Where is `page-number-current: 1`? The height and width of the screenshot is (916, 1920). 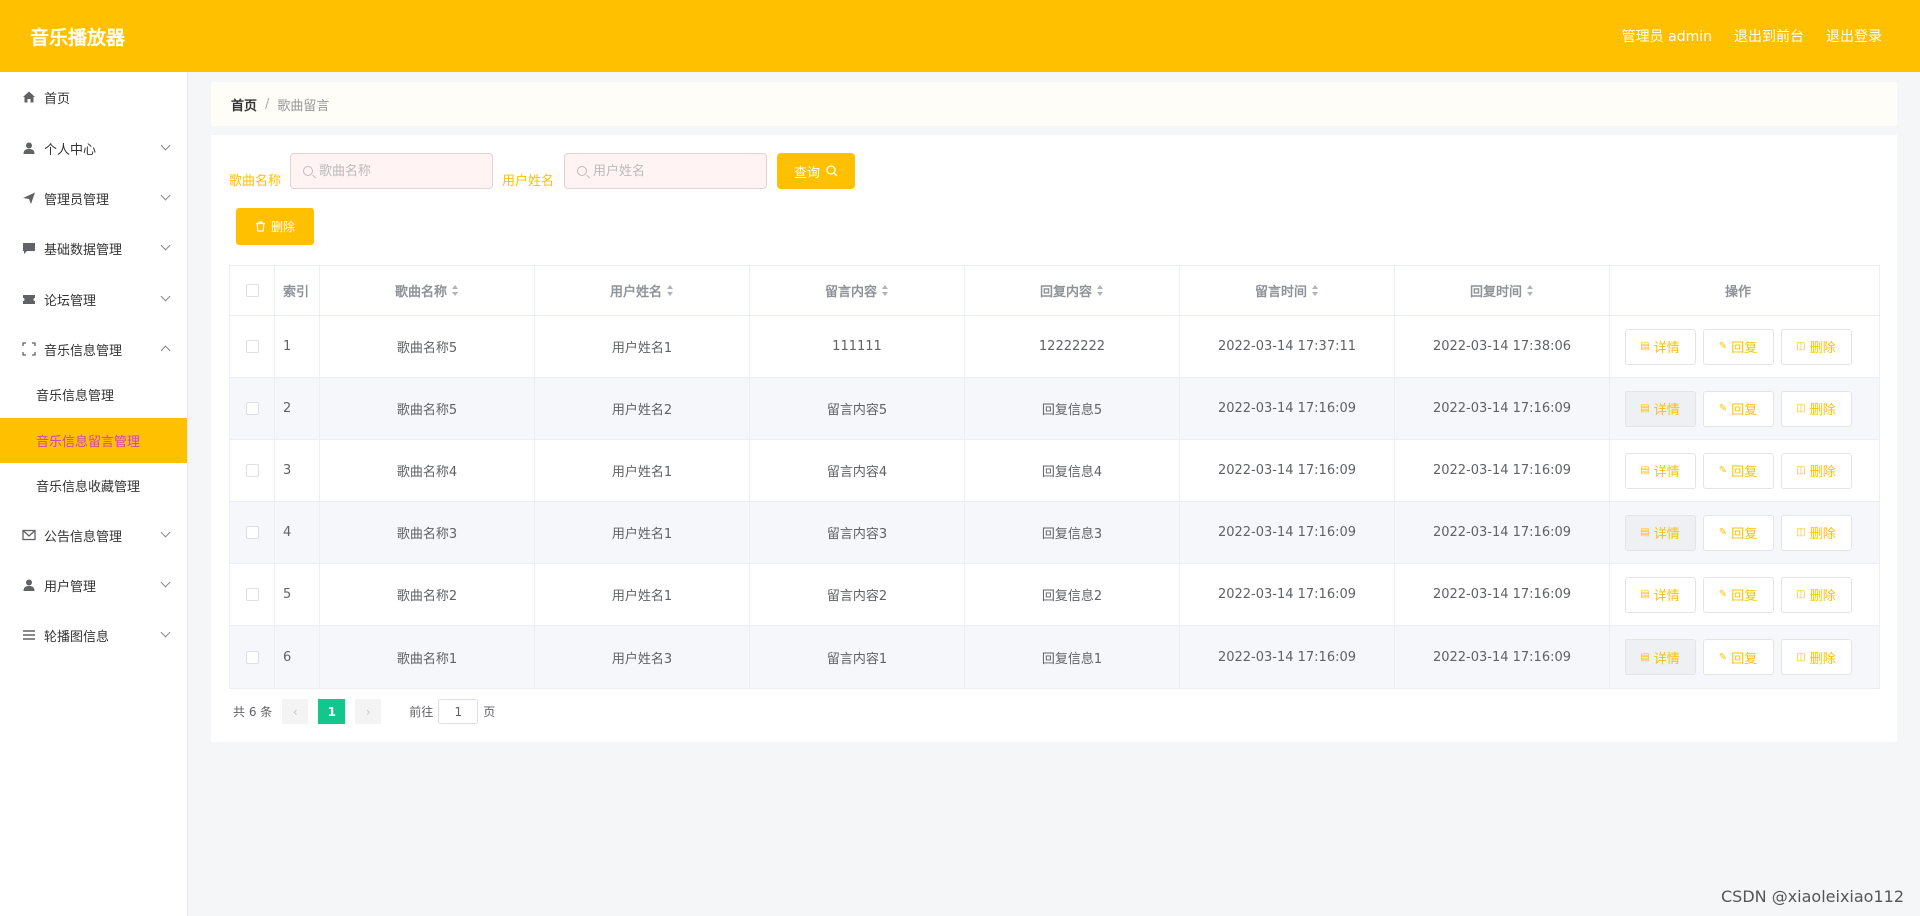
page-number-current: 1 is located at coordinates (332, 711).